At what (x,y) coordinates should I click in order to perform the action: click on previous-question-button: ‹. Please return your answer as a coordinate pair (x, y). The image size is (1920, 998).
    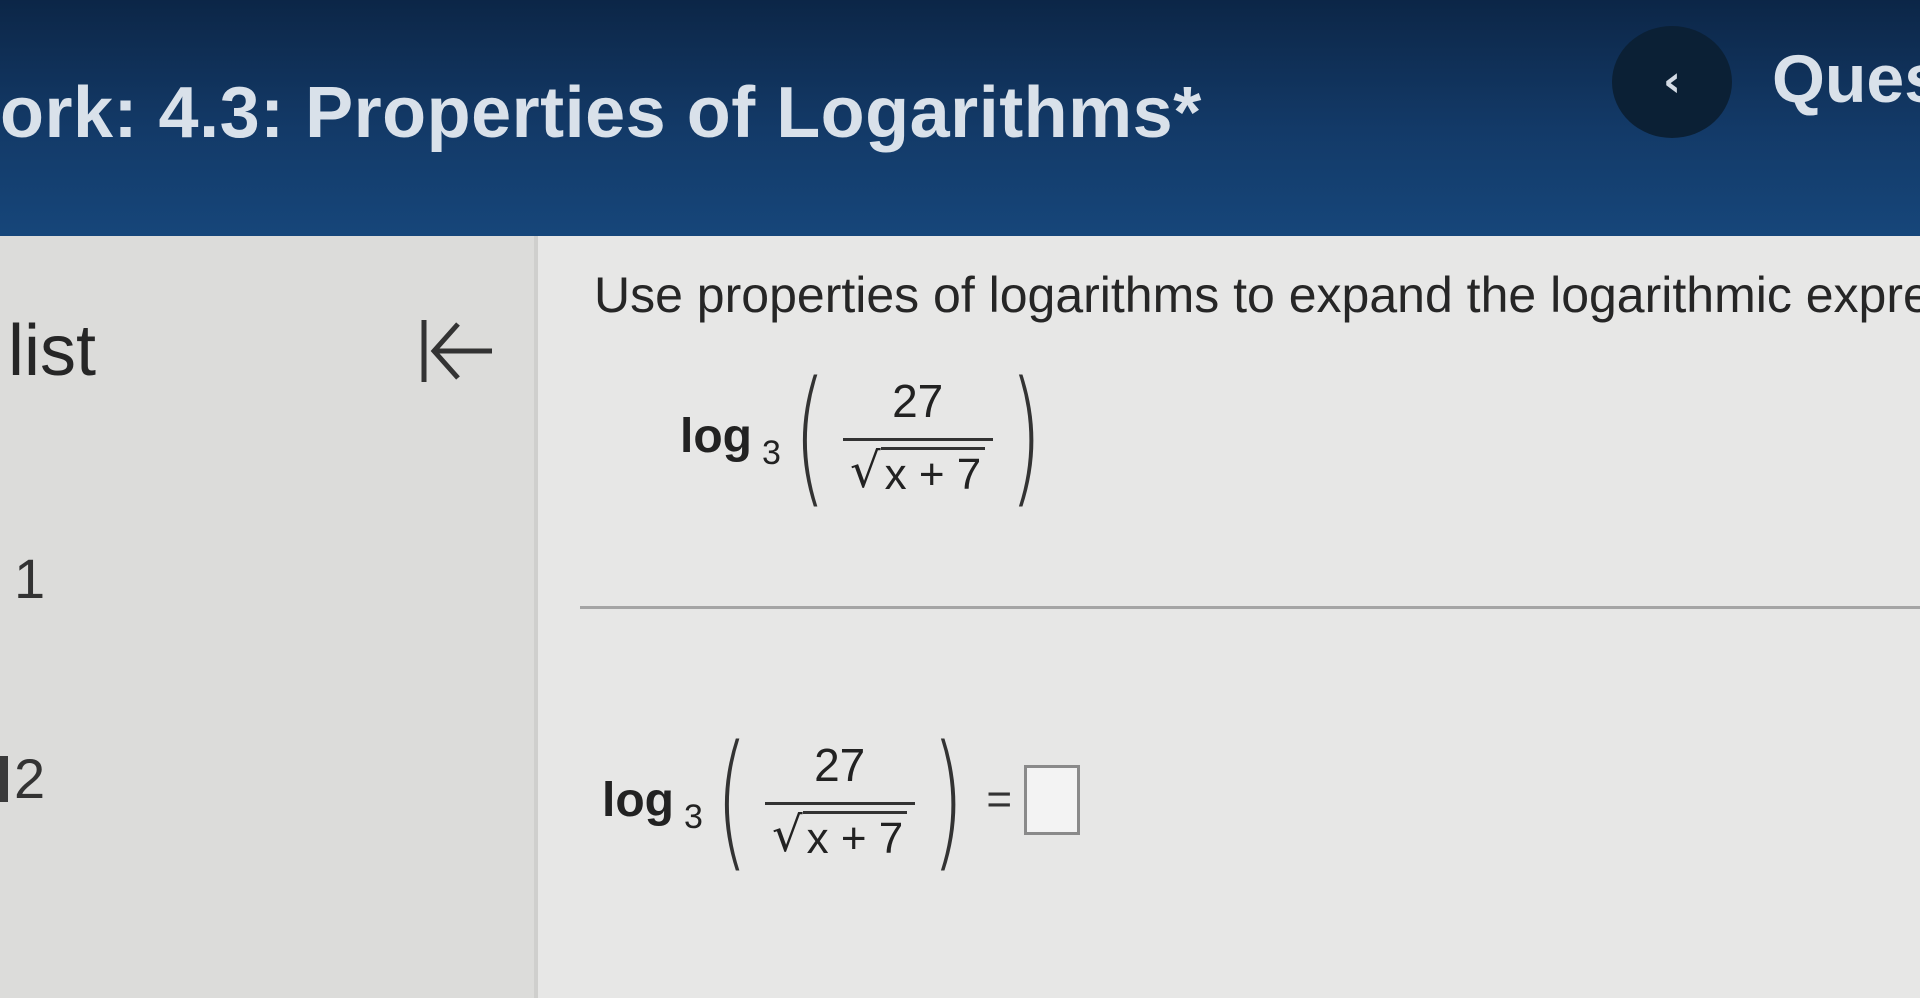
    Looking at the image, I should click on (1672, 82).